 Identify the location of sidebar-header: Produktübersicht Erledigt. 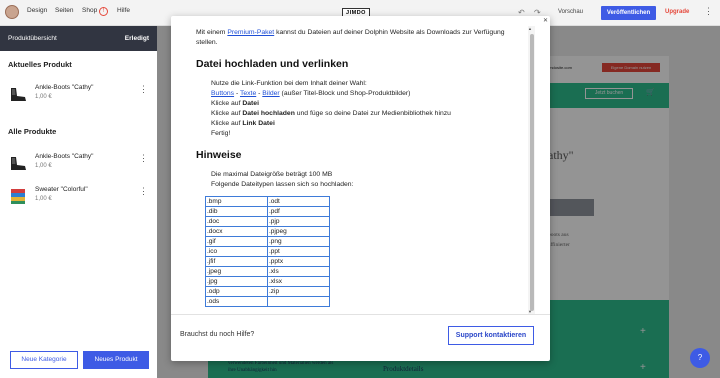
(78, 38).